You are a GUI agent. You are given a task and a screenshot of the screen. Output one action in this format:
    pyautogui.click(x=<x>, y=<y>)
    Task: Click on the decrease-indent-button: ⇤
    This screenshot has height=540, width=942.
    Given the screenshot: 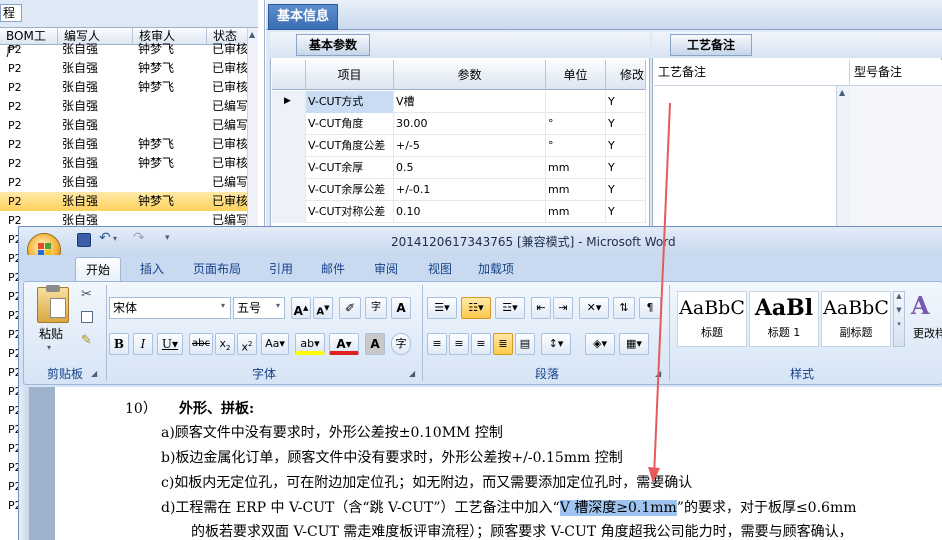 What is the action you would take?
    pyautogui.click(x=541, y=308)
    